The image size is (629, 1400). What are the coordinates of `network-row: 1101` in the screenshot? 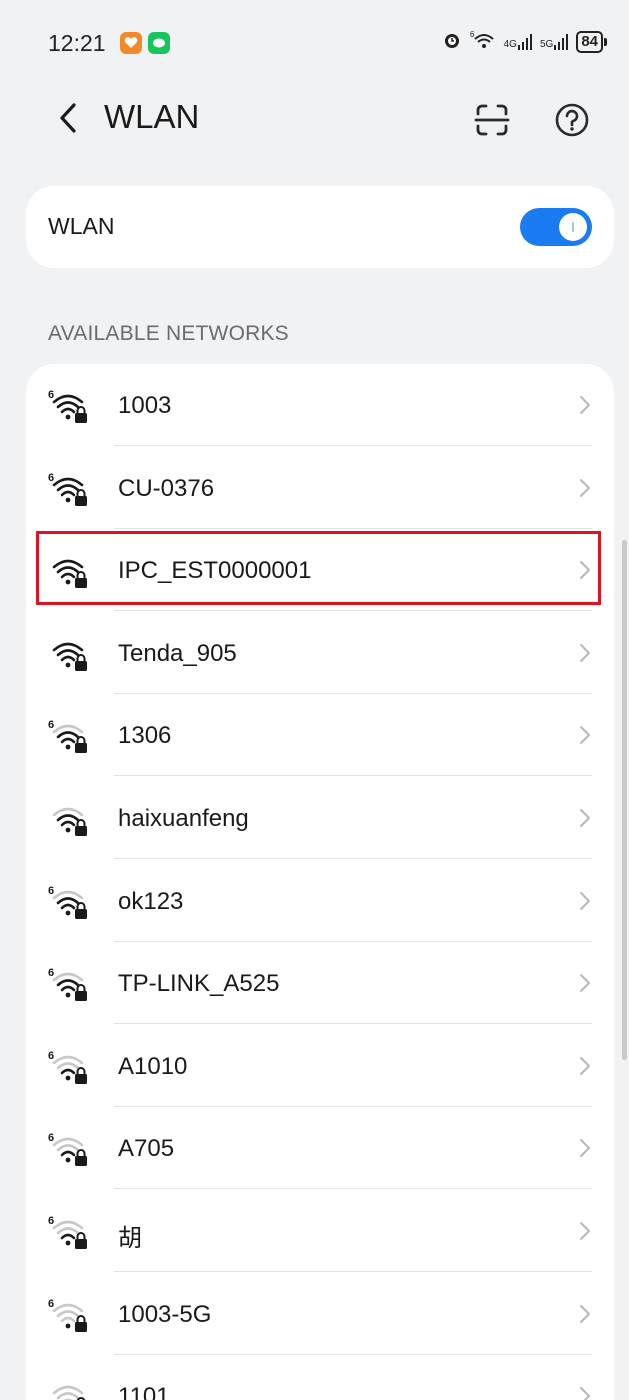 It's located at (320, 1377).